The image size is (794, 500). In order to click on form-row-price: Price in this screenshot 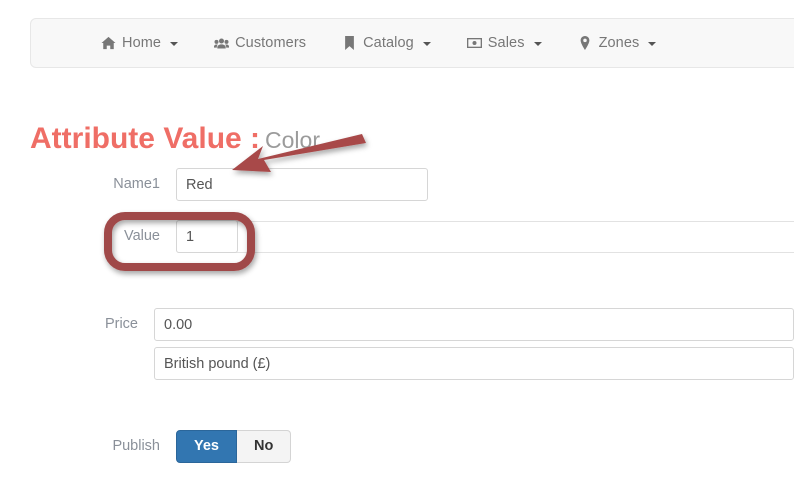, I will do `click(397, 344)`.